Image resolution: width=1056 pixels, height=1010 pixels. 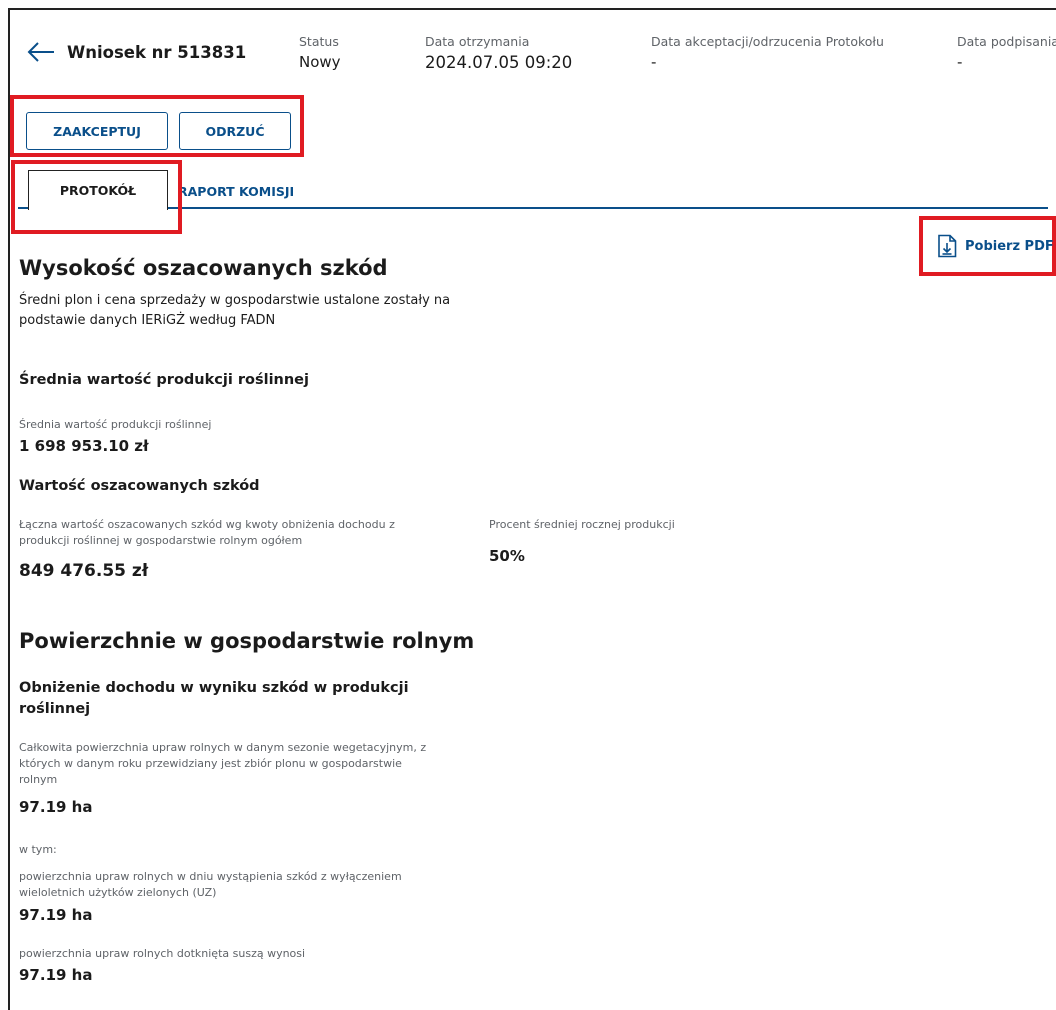 What do you see at coordinates (38, 849) in the screenshot?
I see `including-label: w tym:` at bounding box center [38, 849].